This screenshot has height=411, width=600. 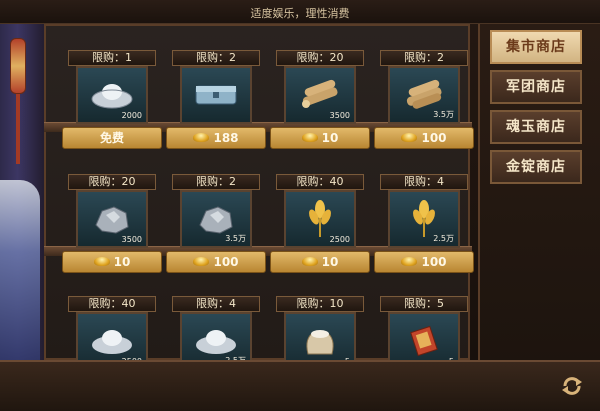 What do you see at coordinates (572, 386) in the screenshot?
I see `refresh-icon` at bounding box center [572, 386].